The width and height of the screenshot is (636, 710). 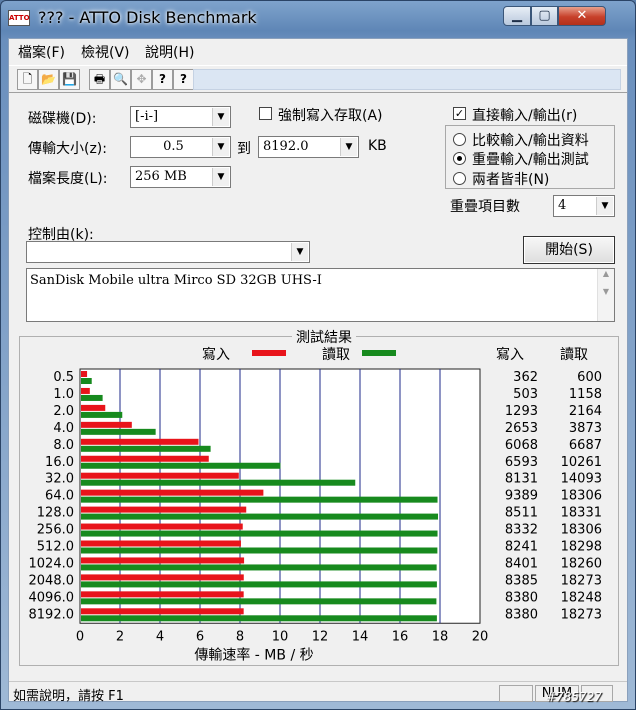 What do you see at coordinates (407, 79) in the screenshot?
I see `toolbar-filler` at bounding box center [407, 79].